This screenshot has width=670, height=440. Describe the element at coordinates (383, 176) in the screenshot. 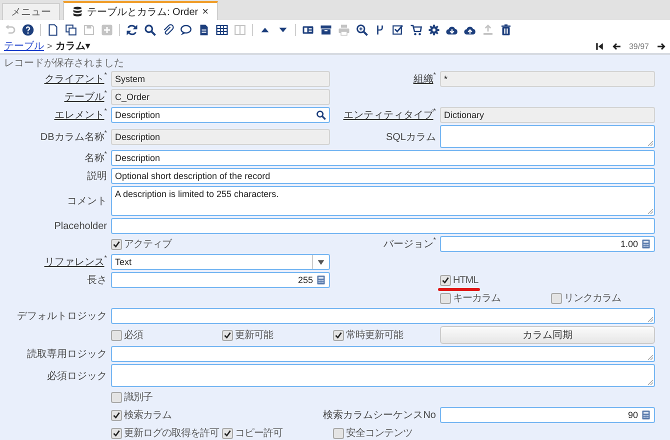

I see `text-field: Optional short description of the record` at that location.